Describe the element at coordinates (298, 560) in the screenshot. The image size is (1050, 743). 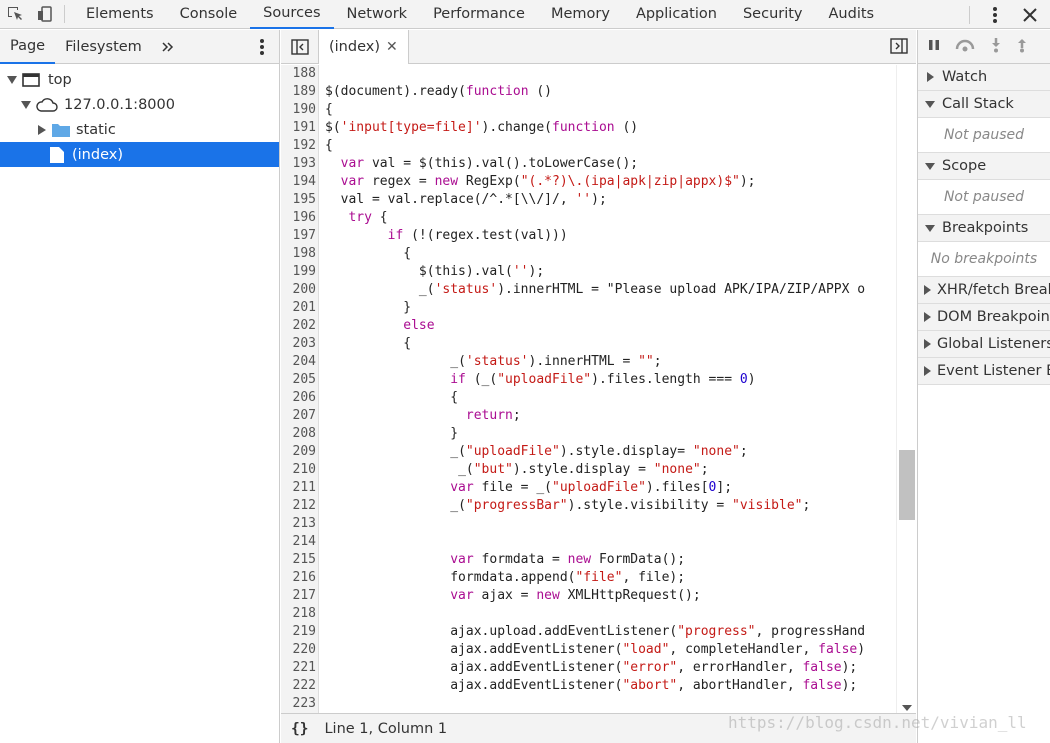
I see `line-number: 215` at that location.